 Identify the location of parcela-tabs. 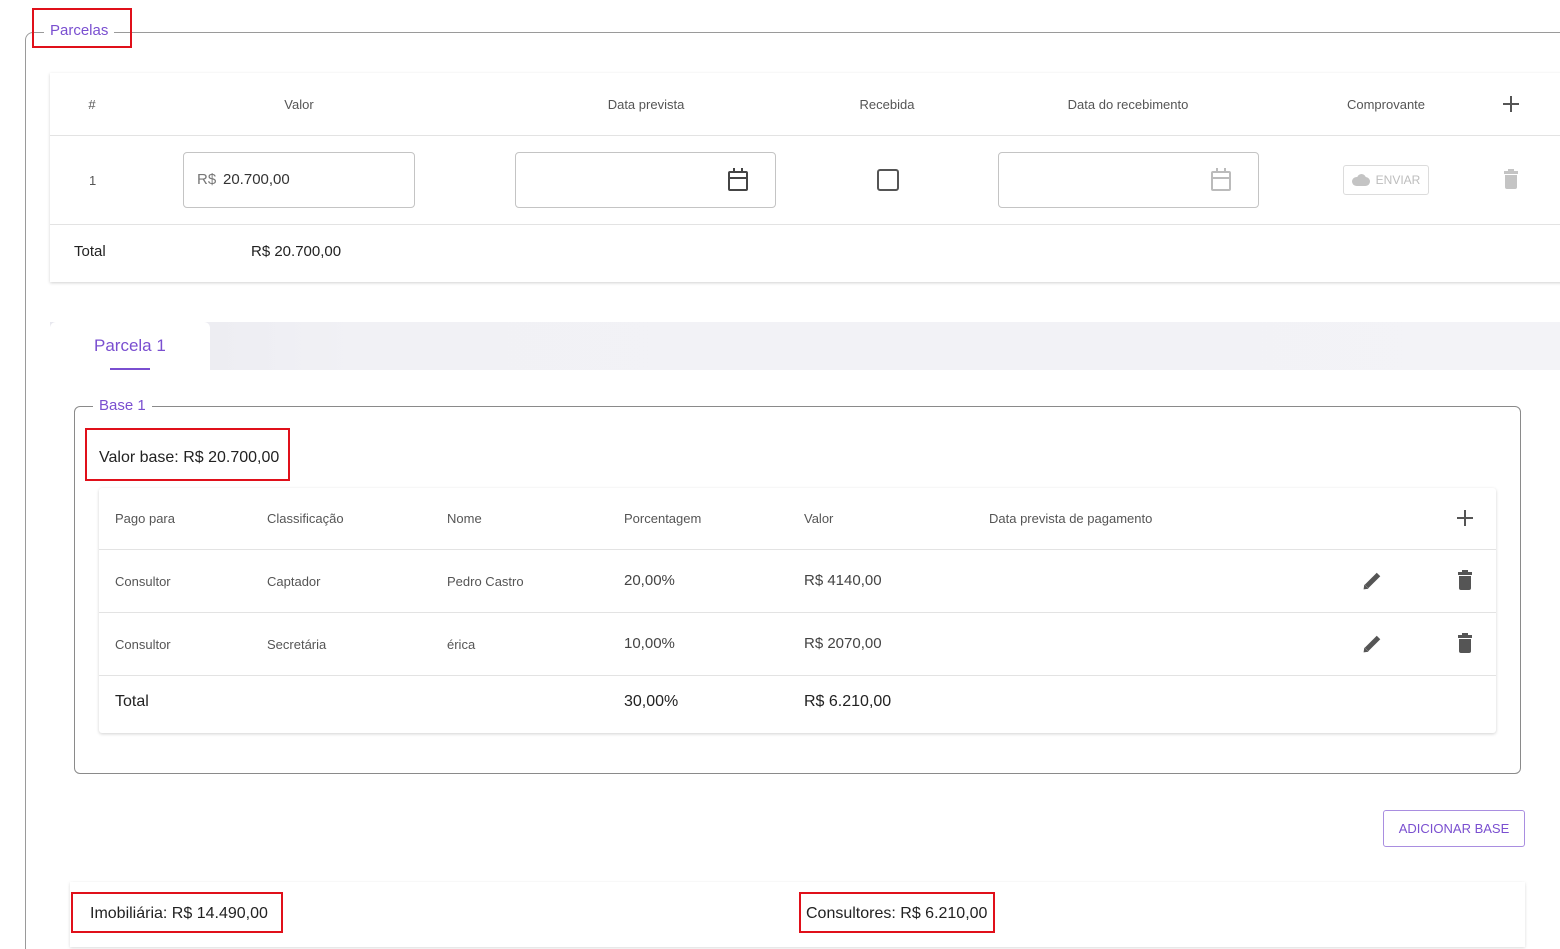
(805, 346).